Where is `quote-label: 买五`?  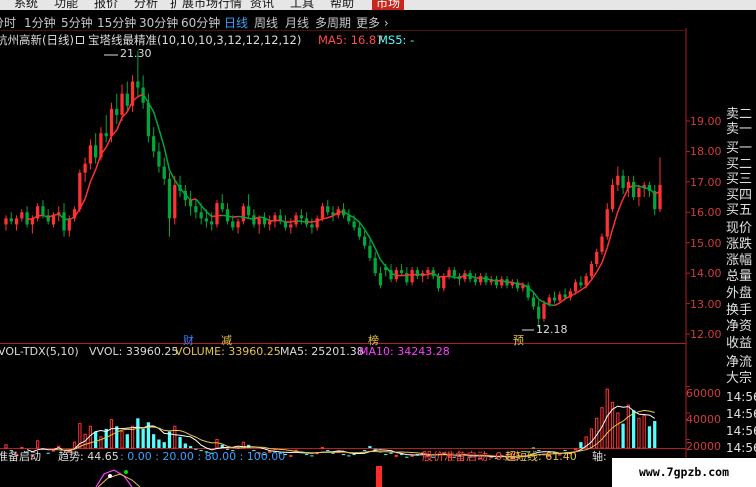
quote-label: 买五 is located at coordinates (739, 210).